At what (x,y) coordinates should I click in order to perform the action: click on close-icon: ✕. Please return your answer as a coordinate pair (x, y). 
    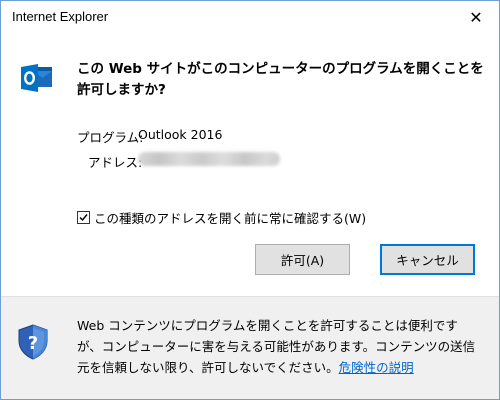
    Looking at the image, I should click on (476, 17).